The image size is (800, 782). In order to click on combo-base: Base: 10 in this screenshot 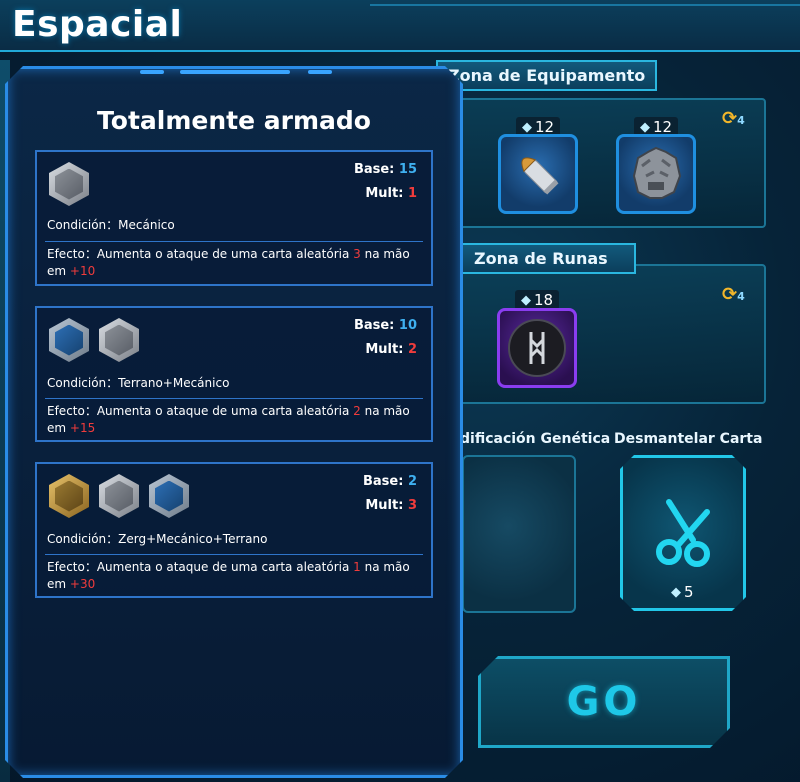, I will do `click(385, 325)`.